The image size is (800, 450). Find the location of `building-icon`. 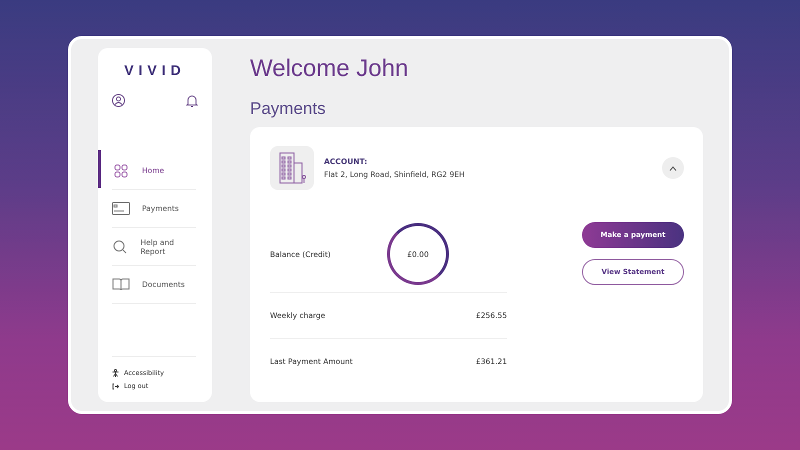

building-icon is located at coordinates (292, 168).